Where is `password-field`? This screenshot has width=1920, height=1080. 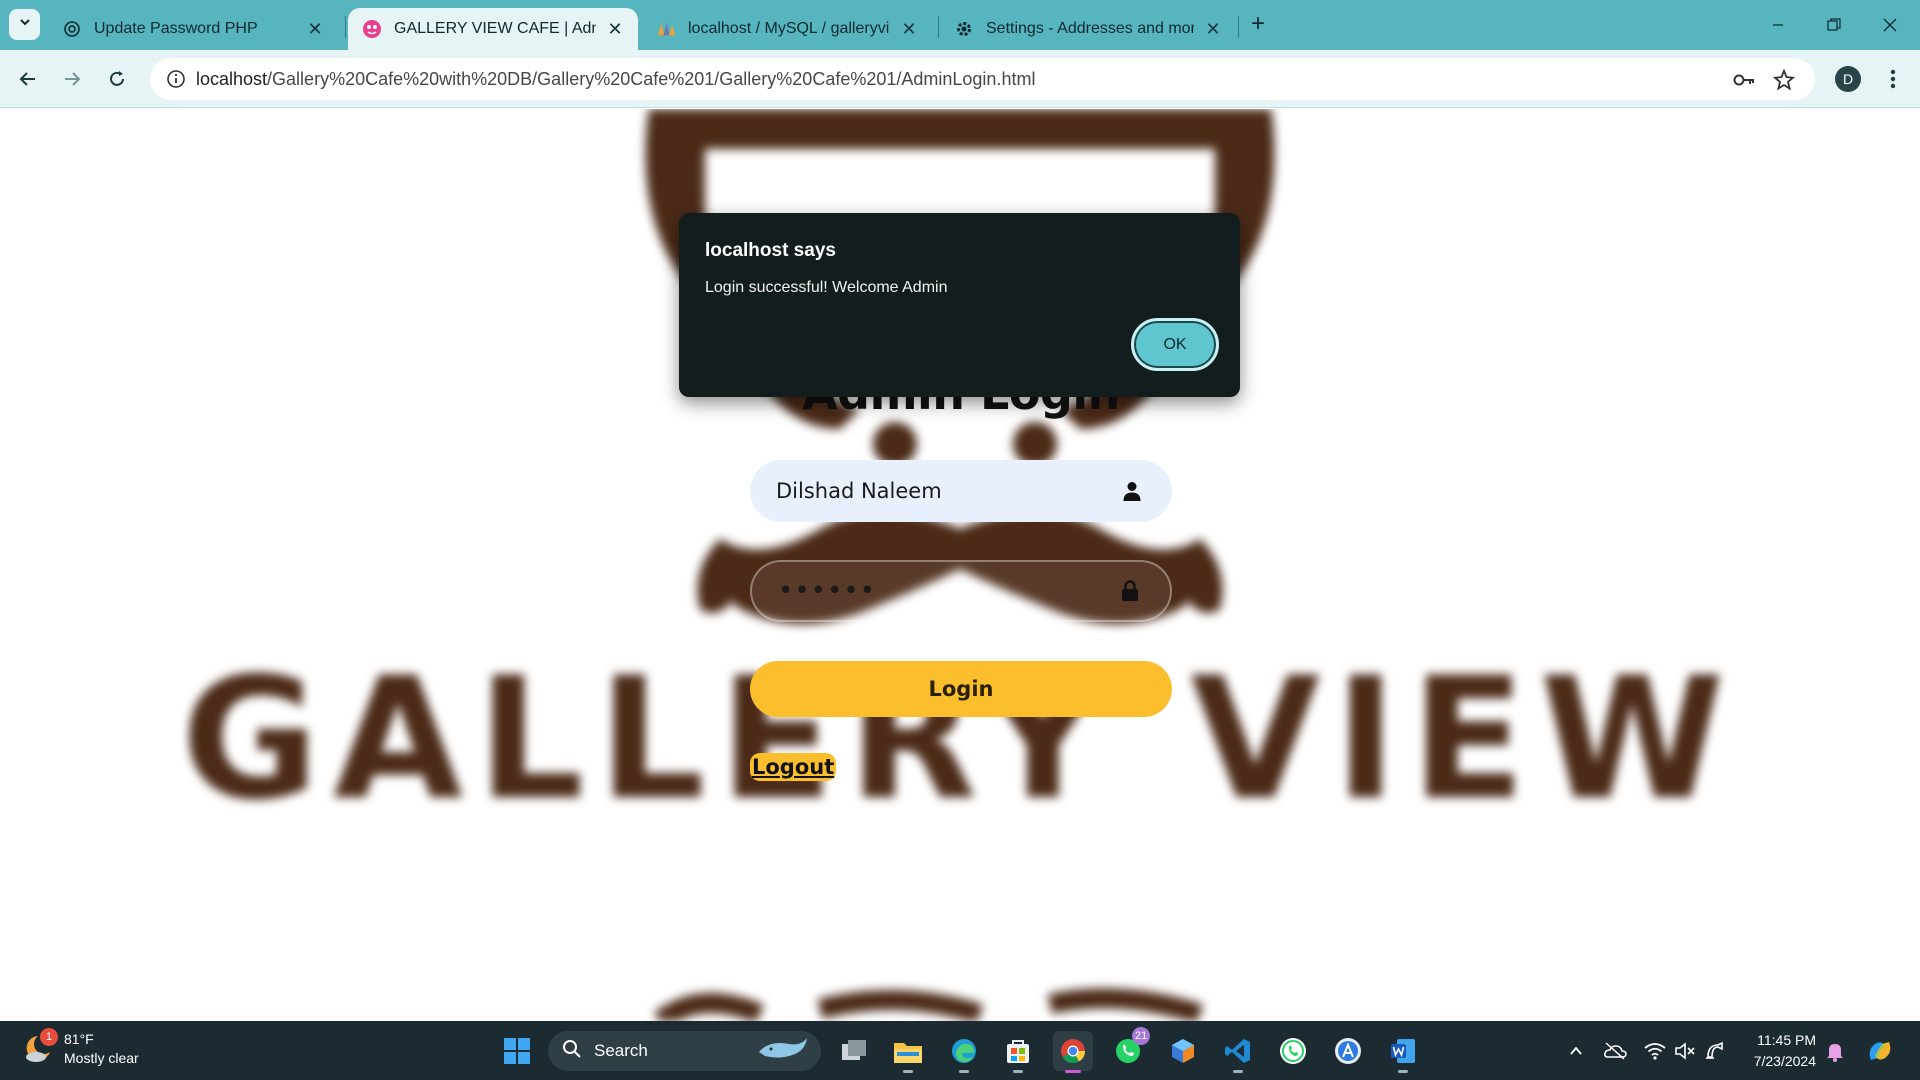
password-field is located at coordinates (961, 591).